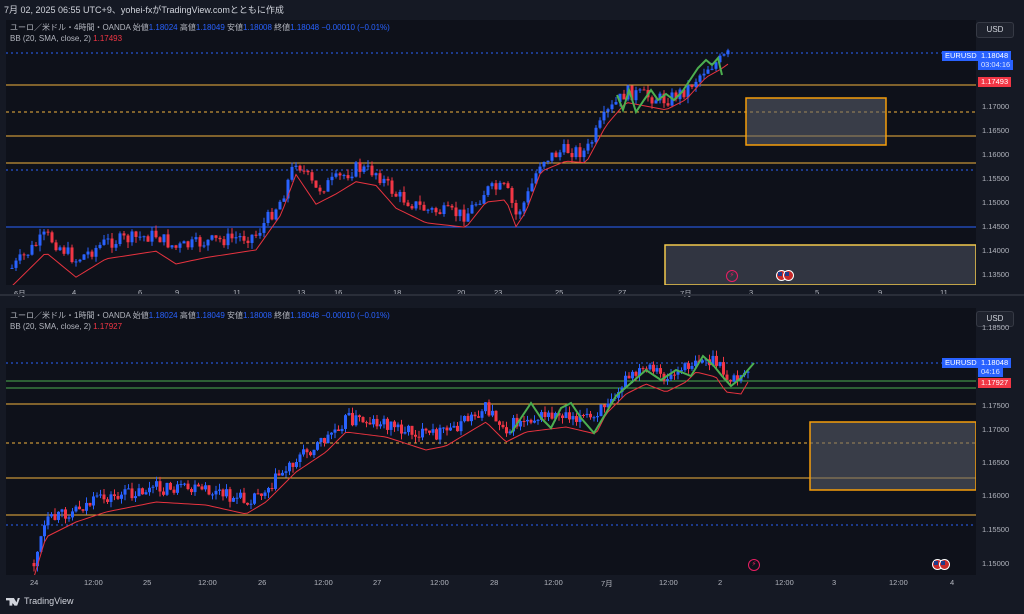 The image size is (1024, 614). What do you see at coordinates (377, 582) in the screenshot?
I see `time-tick-label: 27` at bounding box center [377, 582].